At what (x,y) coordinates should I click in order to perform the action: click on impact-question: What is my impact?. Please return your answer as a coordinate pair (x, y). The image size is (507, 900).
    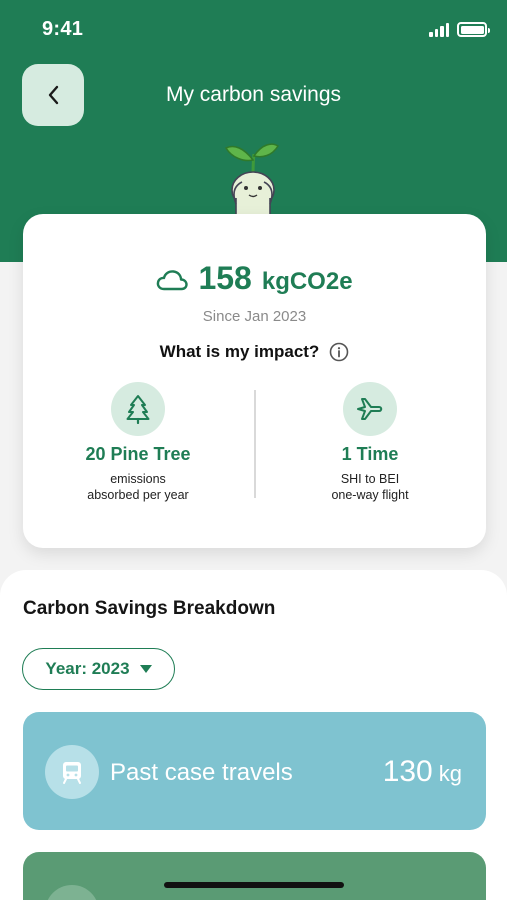
    Looking at the image, I should click on (254, 352).